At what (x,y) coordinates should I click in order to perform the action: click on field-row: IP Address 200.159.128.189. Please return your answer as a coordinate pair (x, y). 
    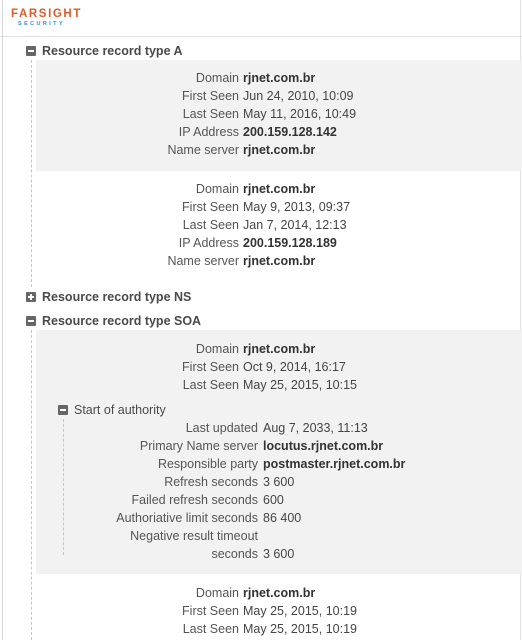
    Looking at the image, I should click on (279, 243).